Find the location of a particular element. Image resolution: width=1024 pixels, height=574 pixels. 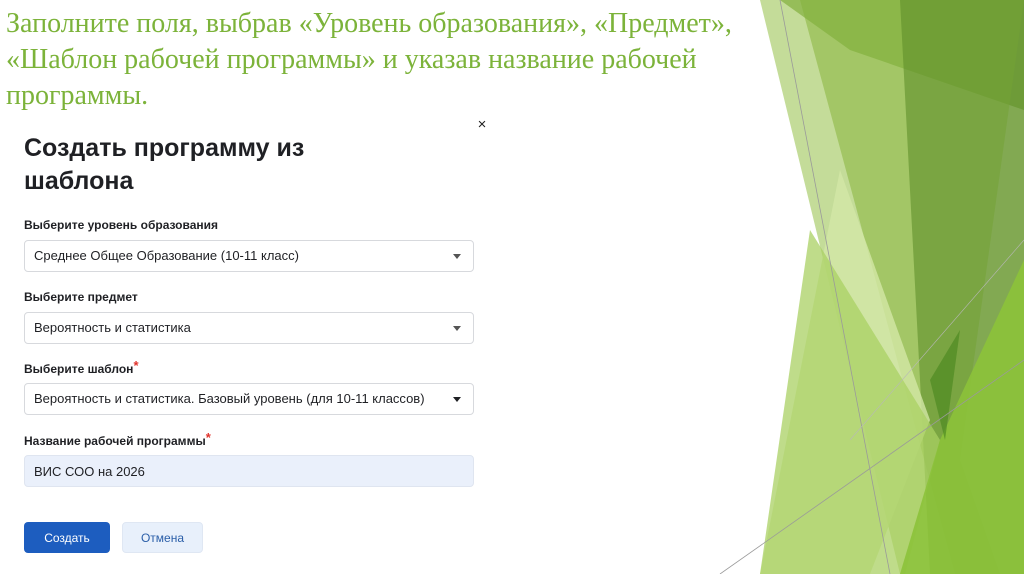

cancel-button: Отмена is located at coordinates (162, 537).